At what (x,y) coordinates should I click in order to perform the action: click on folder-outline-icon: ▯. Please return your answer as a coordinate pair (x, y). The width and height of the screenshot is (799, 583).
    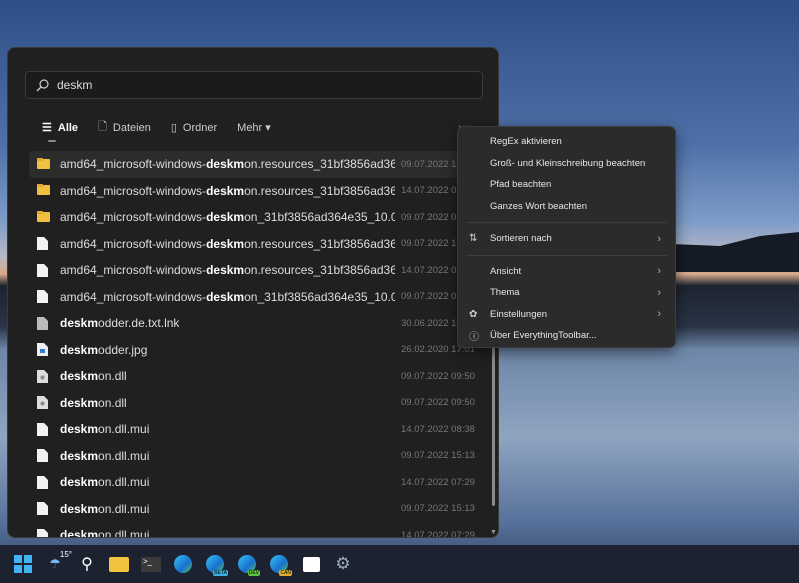
    Looking at the image, I should click on (173, 128).